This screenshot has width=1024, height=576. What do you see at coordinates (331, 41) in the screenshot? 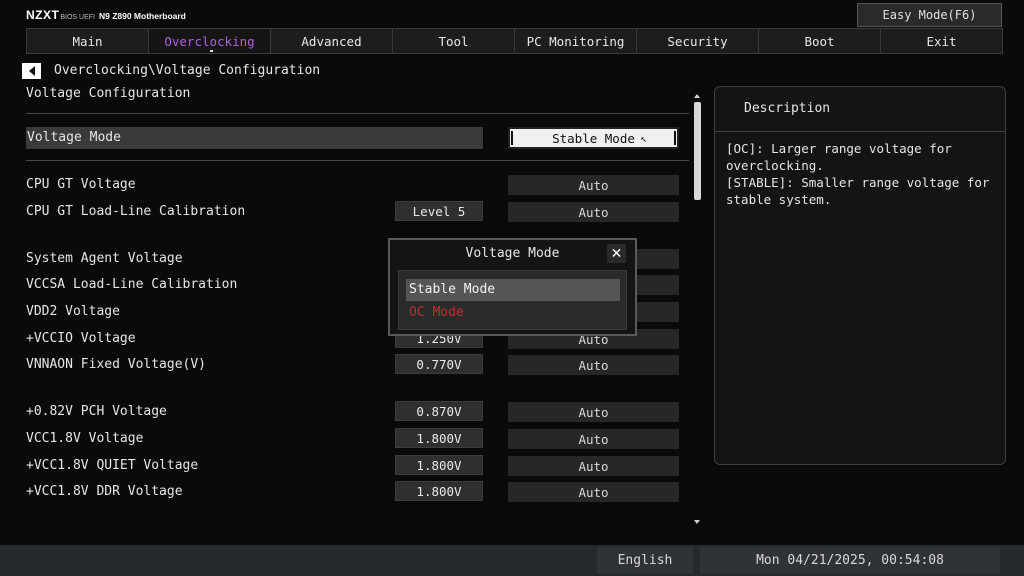
I see `tab-advanced: Advanced` at bounding box center [331, 41].